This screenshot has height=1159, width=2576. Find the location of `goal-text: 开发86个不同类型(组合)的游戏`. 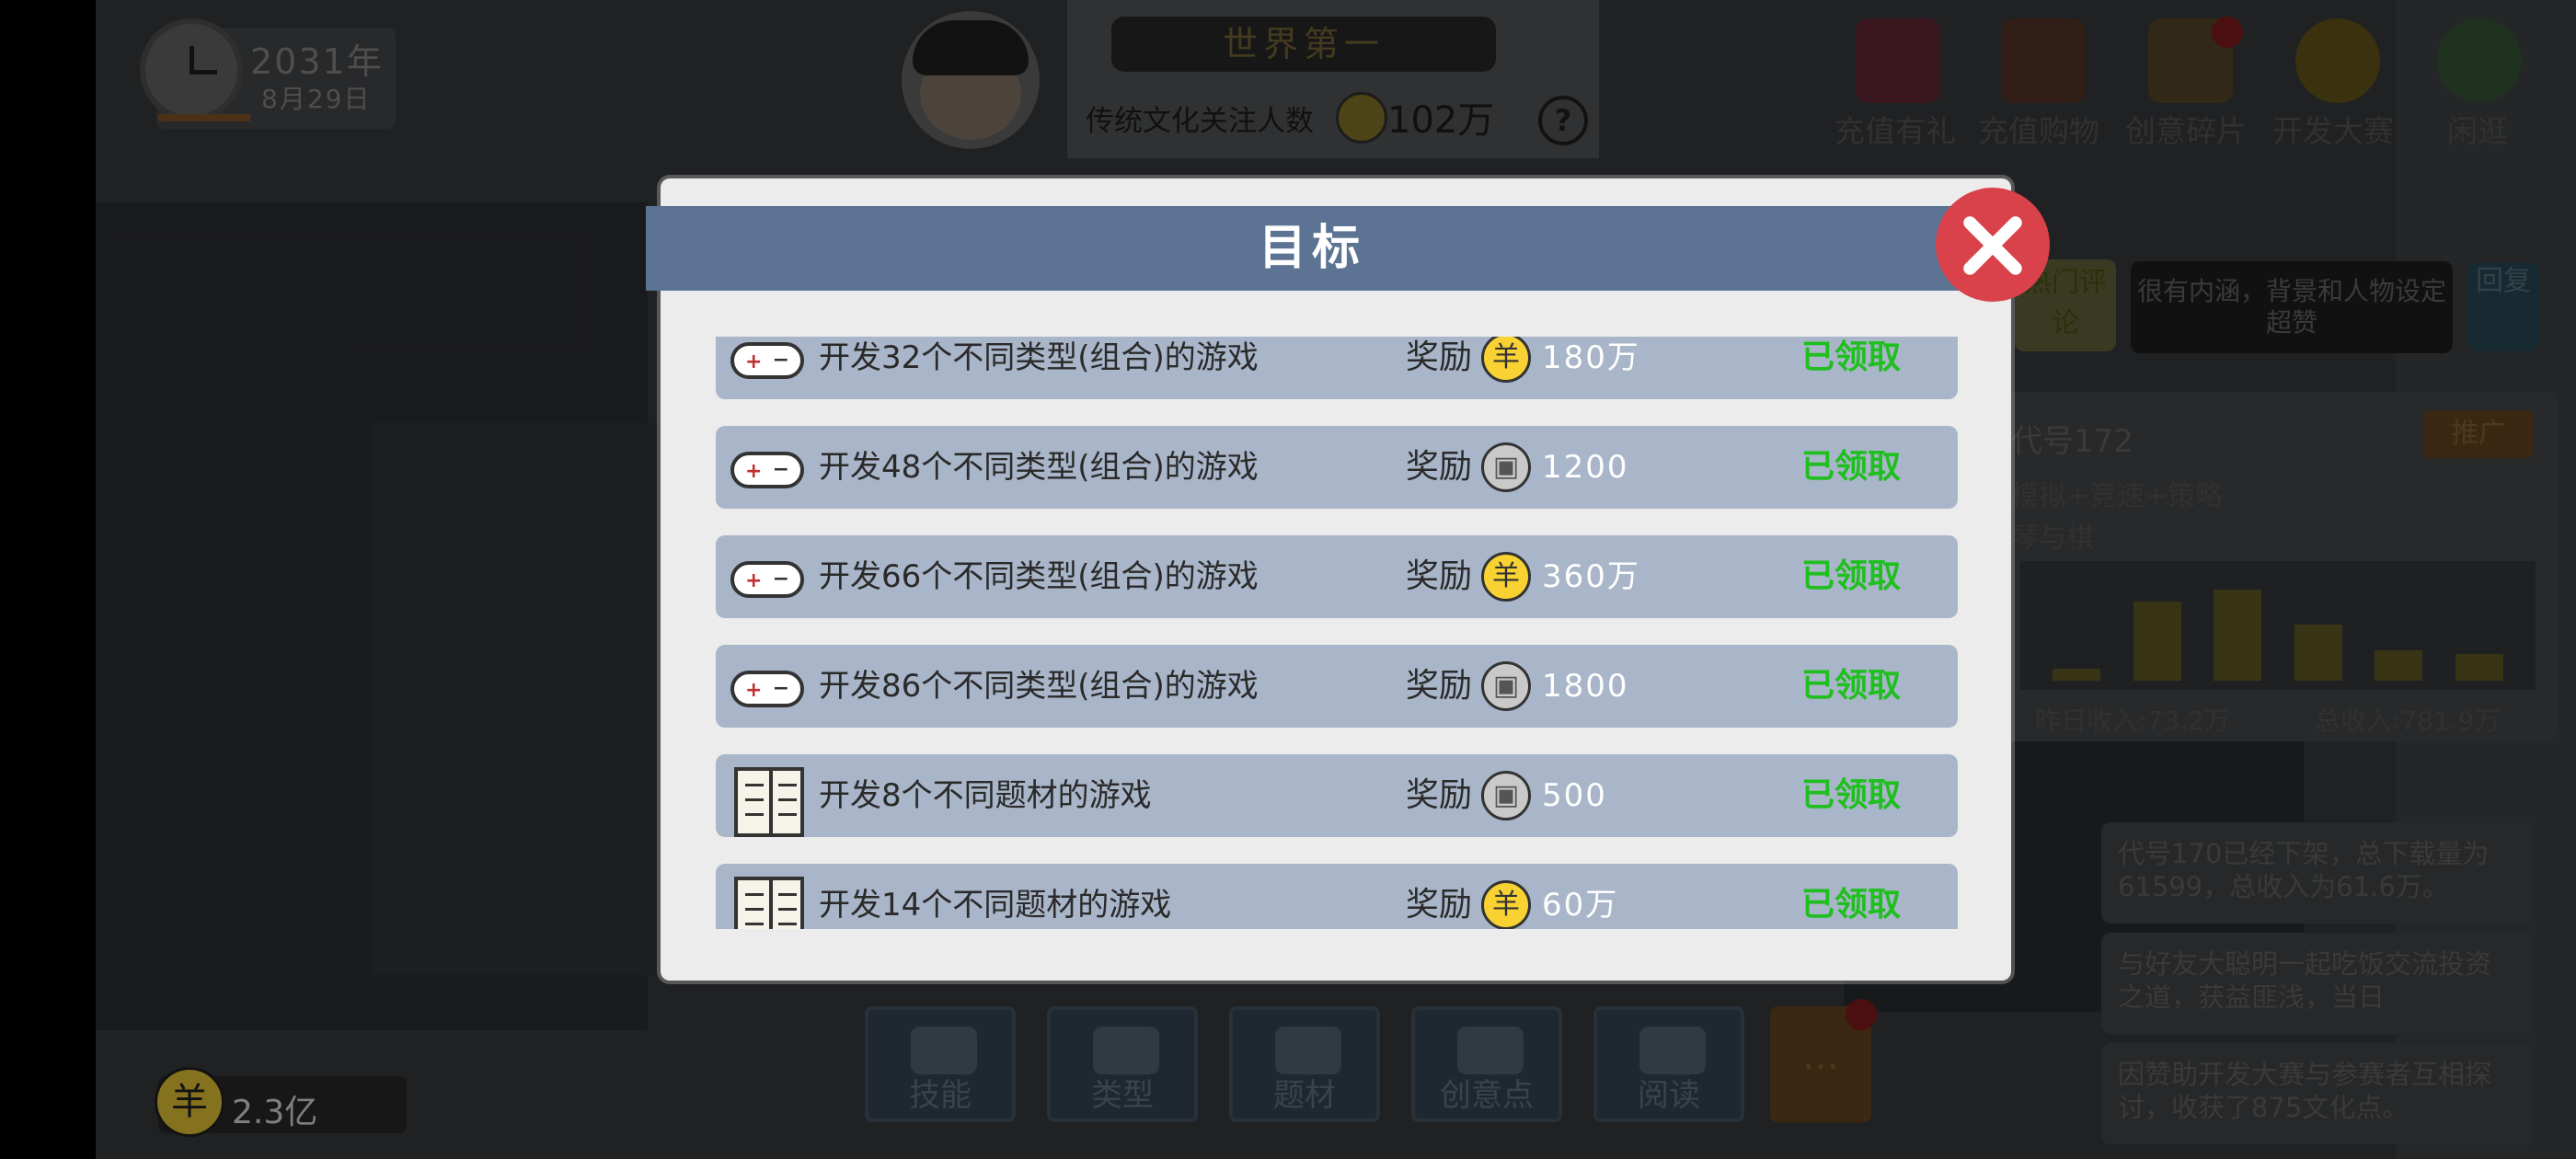

goal-text: 开发86个不同类型(组合)的游戏 is located at coordinates (1039, 686).